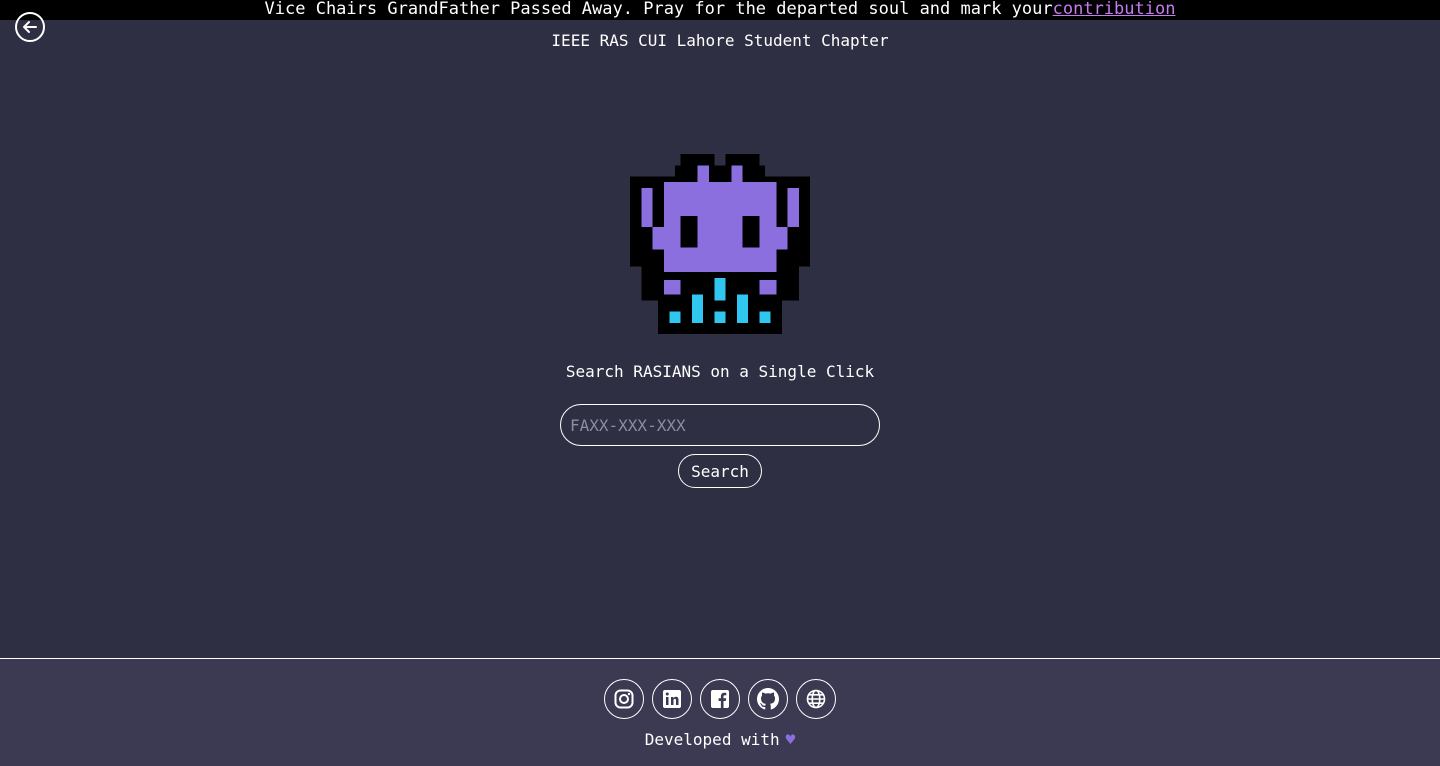 This screenshot has height=766, width=1440. I want to click on heart-icon: ♥, so click(790, 739).